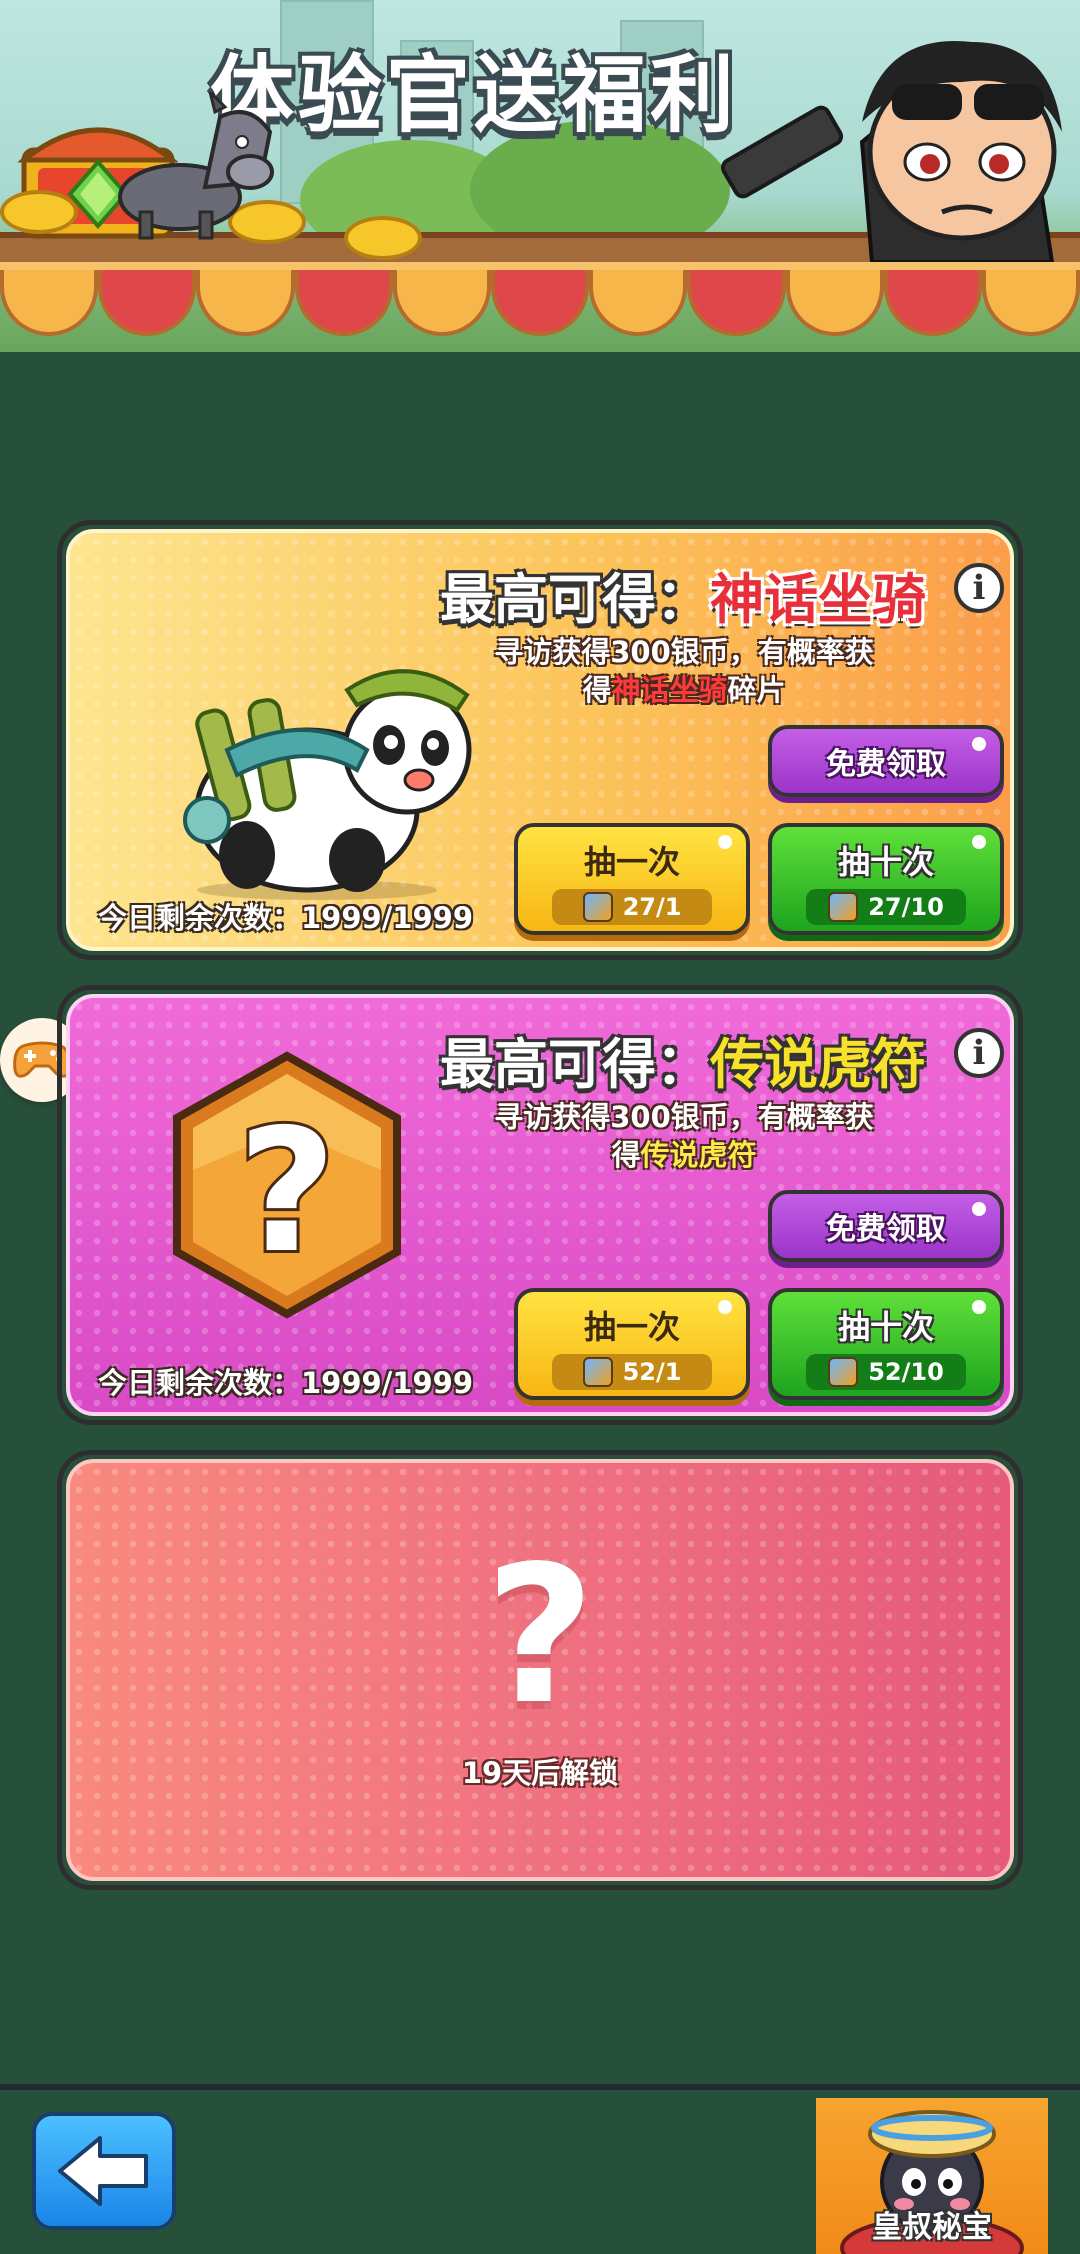 This screenshot has height=2254, width=1080. I want to click on description-line: 得神话坐骑碎片, so click(684, 690).